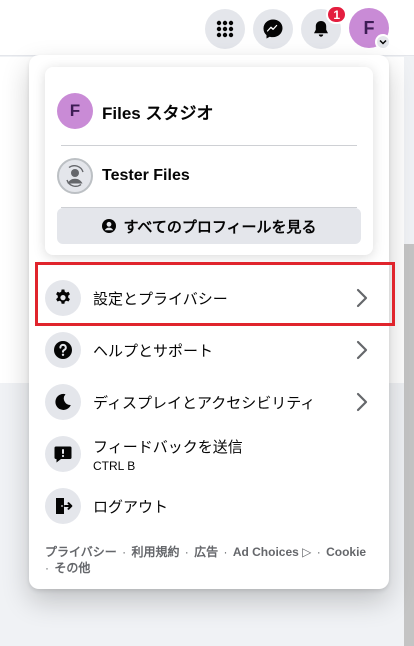  I want to click on profile-avatar-primary: F, so click(75, 111).